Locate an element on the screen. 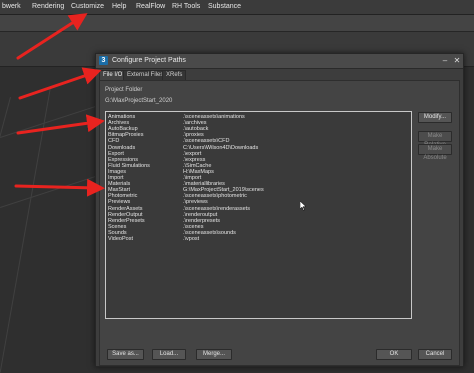  path-name: VideoPost is located at coordinates (120, 239).